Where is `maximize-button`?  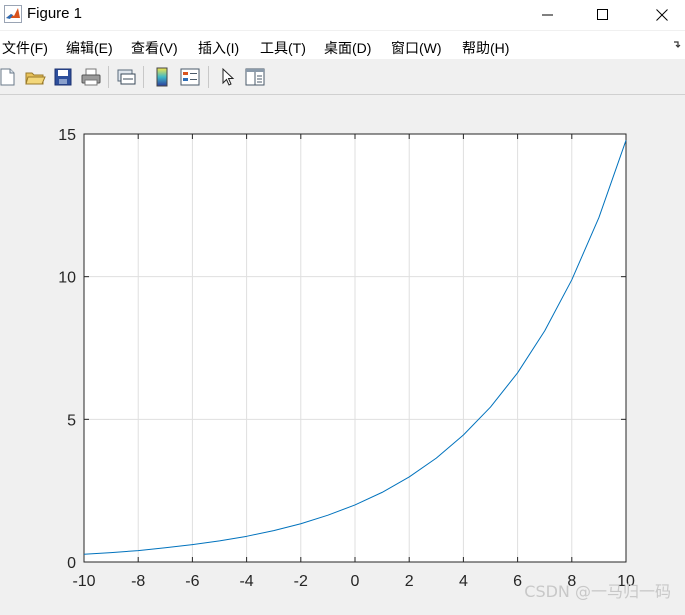
maximize-button is located at coordinates (603, 15).